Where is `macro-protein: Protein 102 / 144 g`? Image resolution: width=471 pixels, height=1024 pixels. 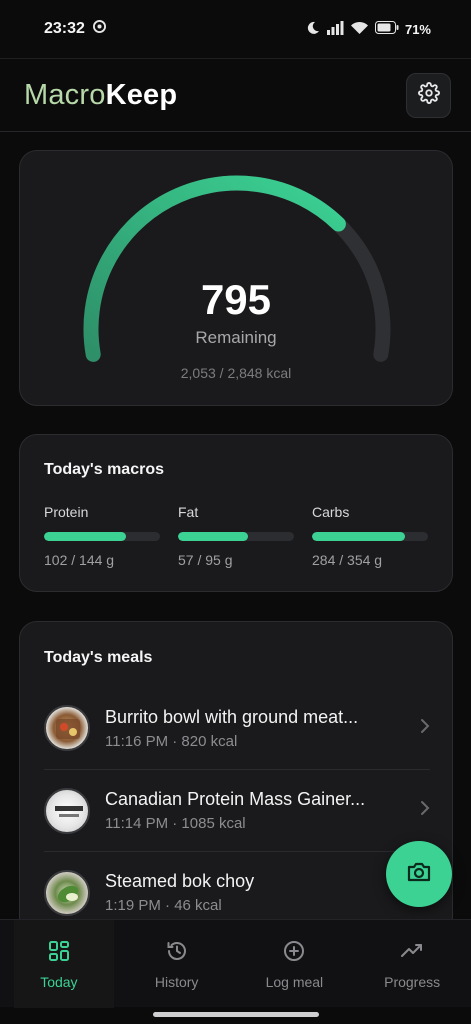 macro-protein: Protein 102 / 144 g is located at coordinates (102, 536).